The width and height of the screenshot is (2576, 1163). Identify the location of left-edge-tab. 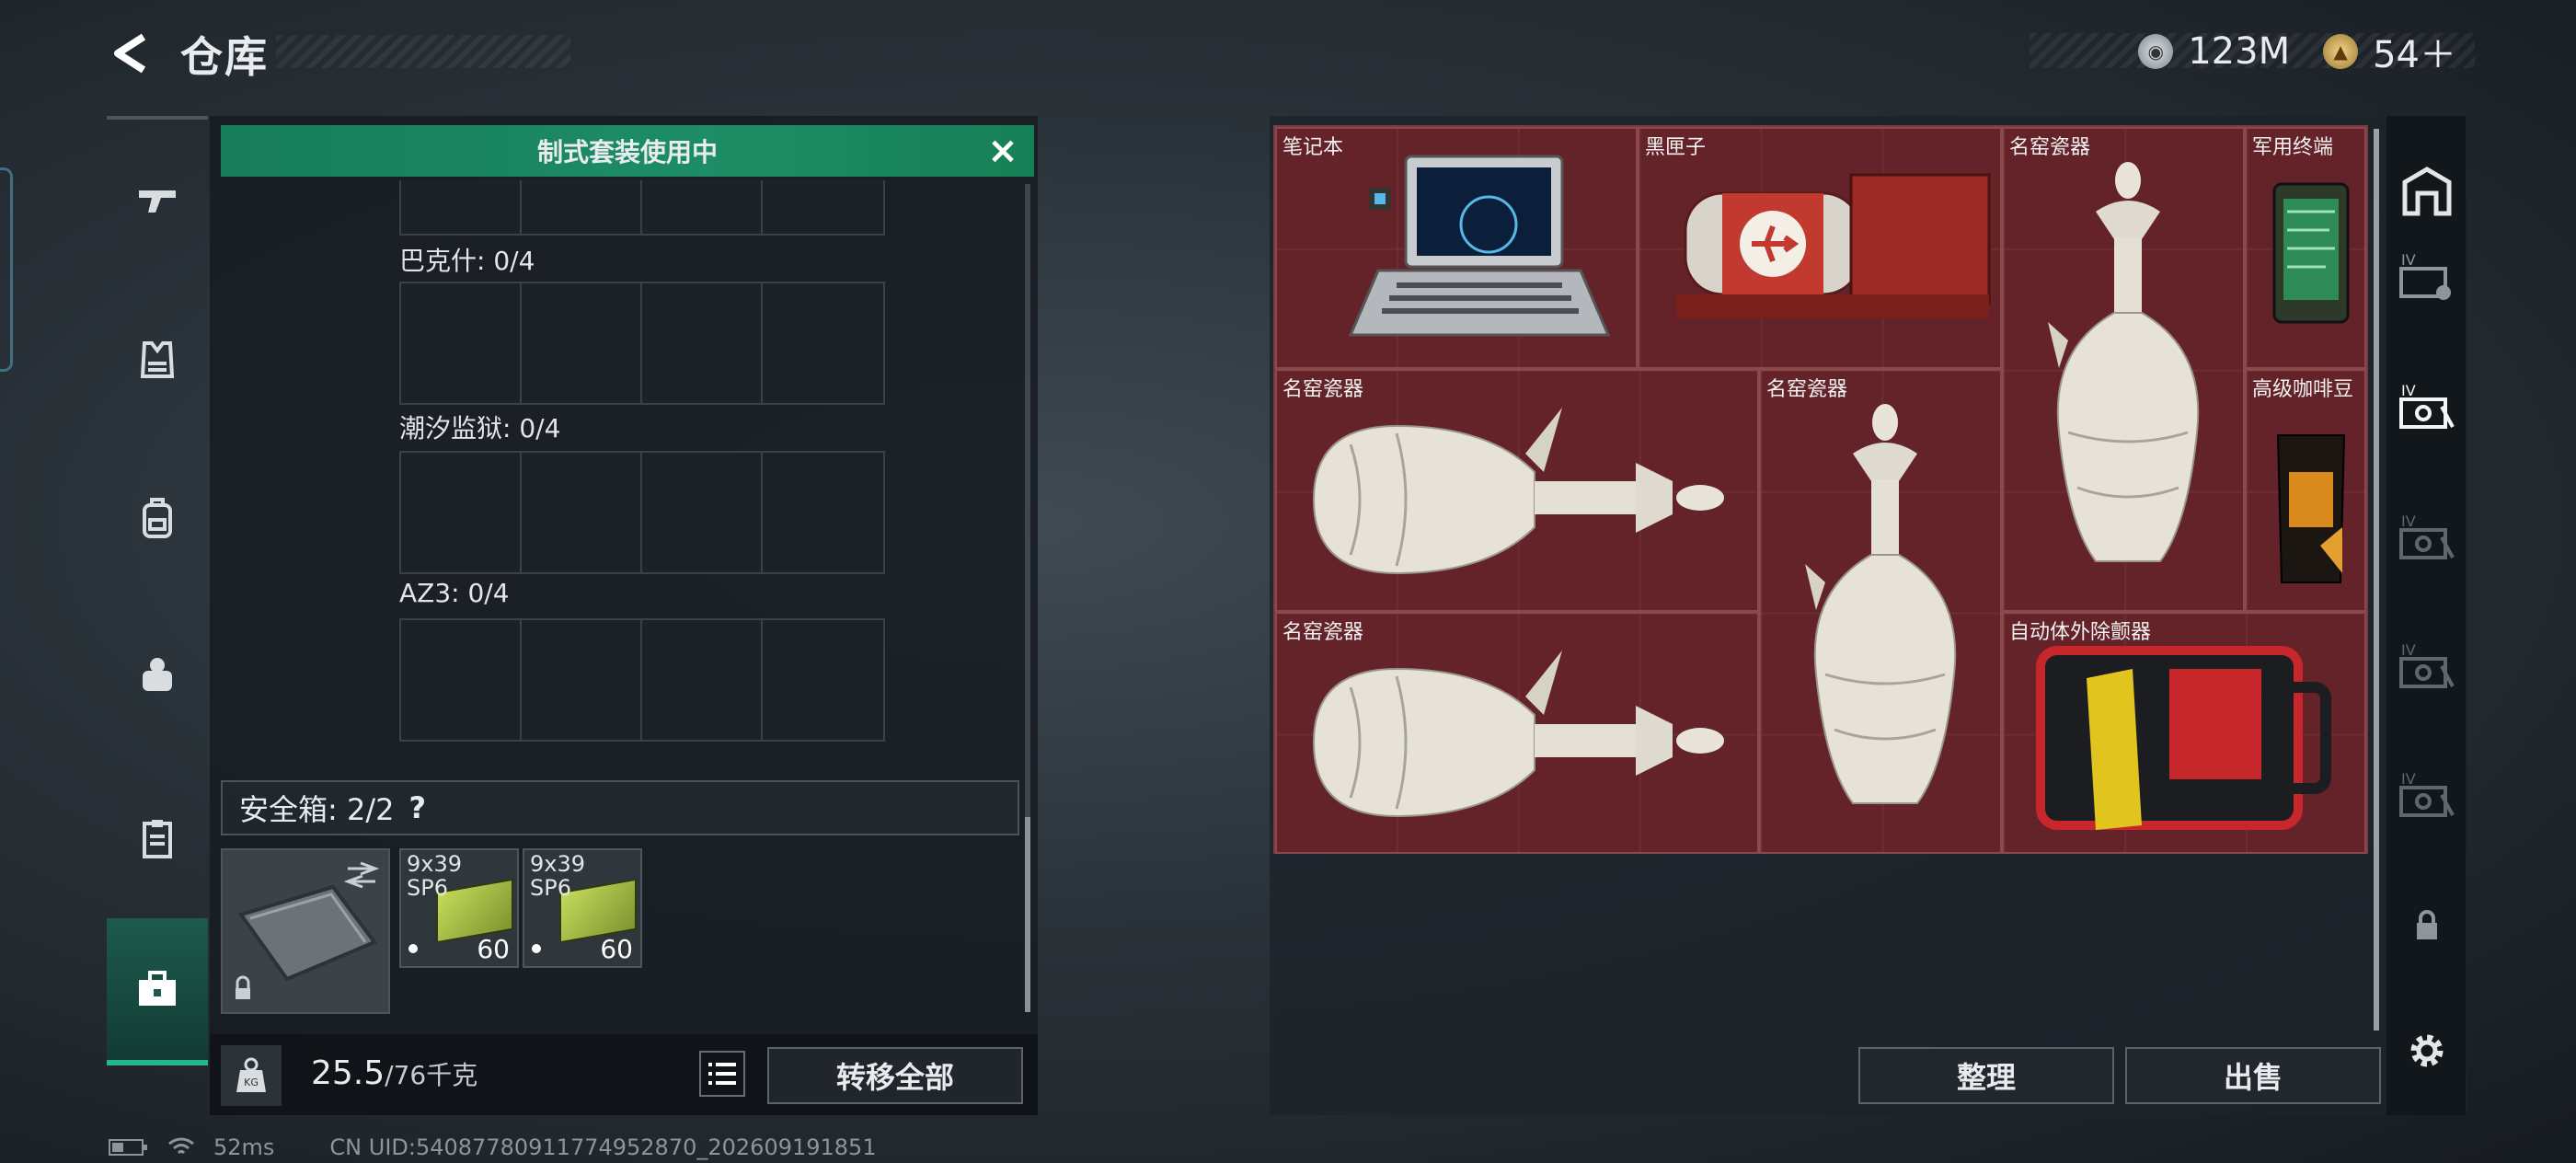
(6, 270).